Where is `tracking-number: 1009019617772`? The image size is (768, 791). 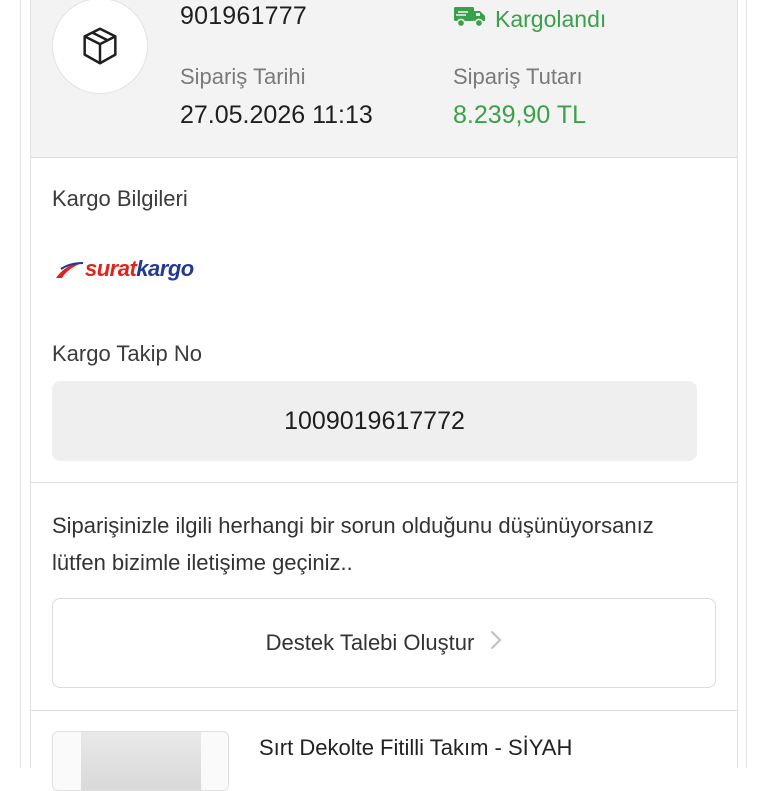 tracking-number: 1009019617772 is located at coordinates (374, 421).